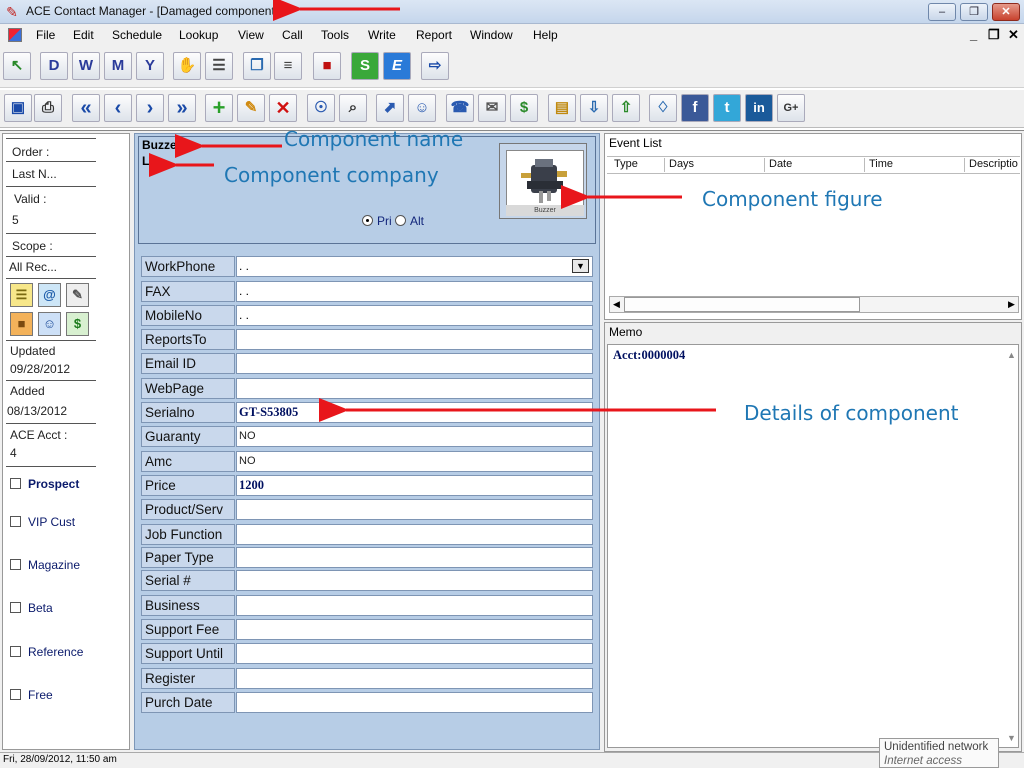 The height and width of the screenshot is (768, 1024). I want to click on reportsto-input, so click(414, 339).